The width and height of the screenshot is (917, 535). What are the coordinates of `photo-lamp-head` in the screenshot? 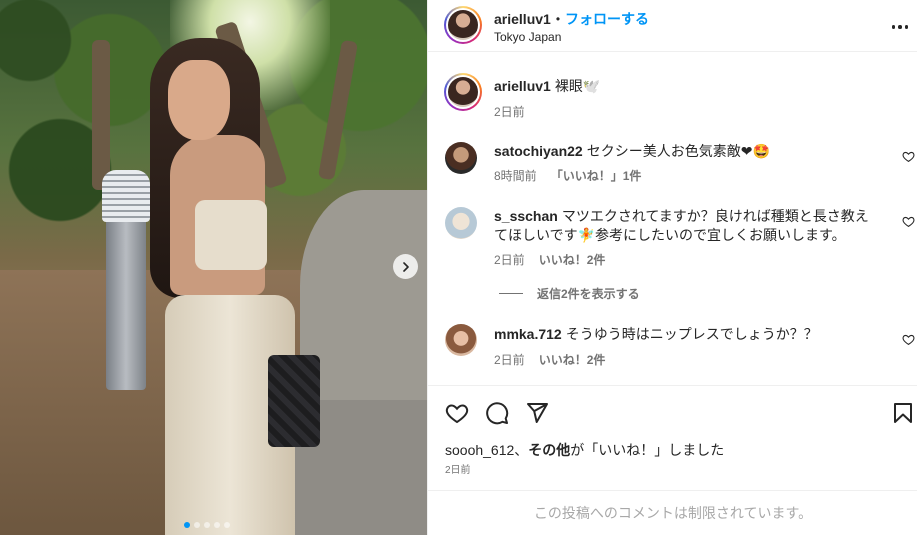 It's located at (126, 196).